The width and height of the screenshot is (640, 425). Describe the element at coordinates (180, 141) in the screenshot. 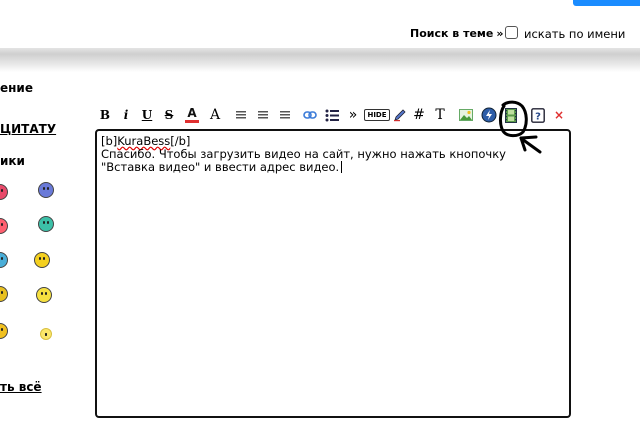

I see `bbcode-close-tag: [/b]` at that location.